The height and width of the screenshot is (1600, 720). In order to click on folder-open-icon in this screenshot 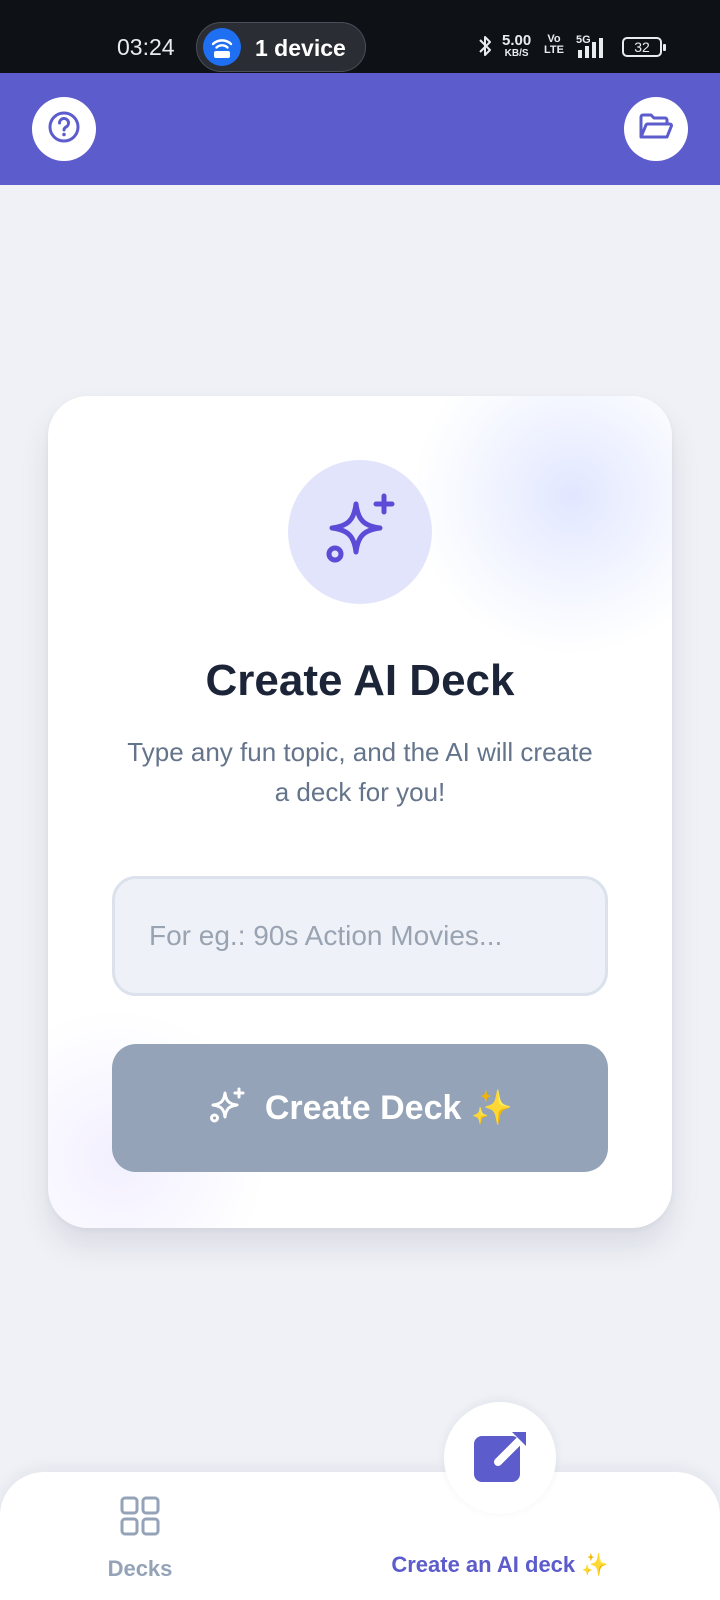, I will do `click(656, 129)`.